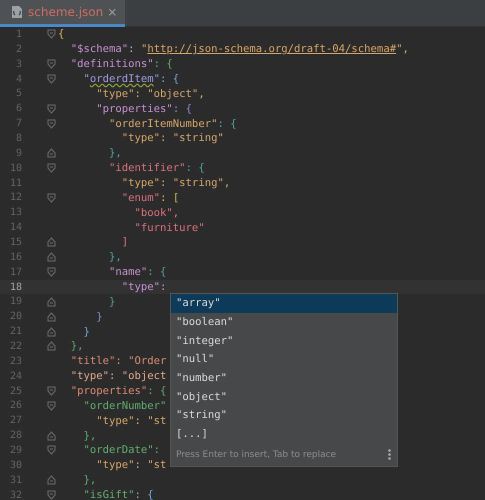 The image size is (485, 500). What do you see at coordinates (121, 64) in the screenshot?
I see `code-line: "definitions": {` at bounding box center [121, 64].